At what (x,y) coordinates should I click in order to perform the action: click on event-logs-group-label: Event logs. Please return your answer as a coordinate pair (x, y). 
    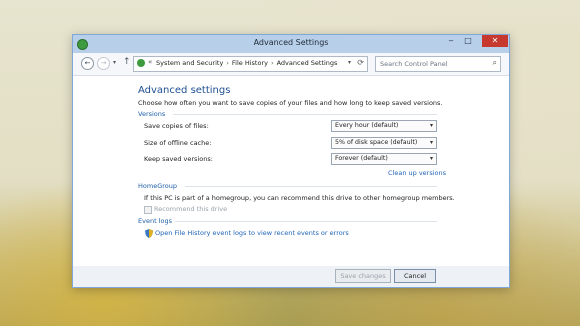
    Looking at the image, I should click on (155, 221).